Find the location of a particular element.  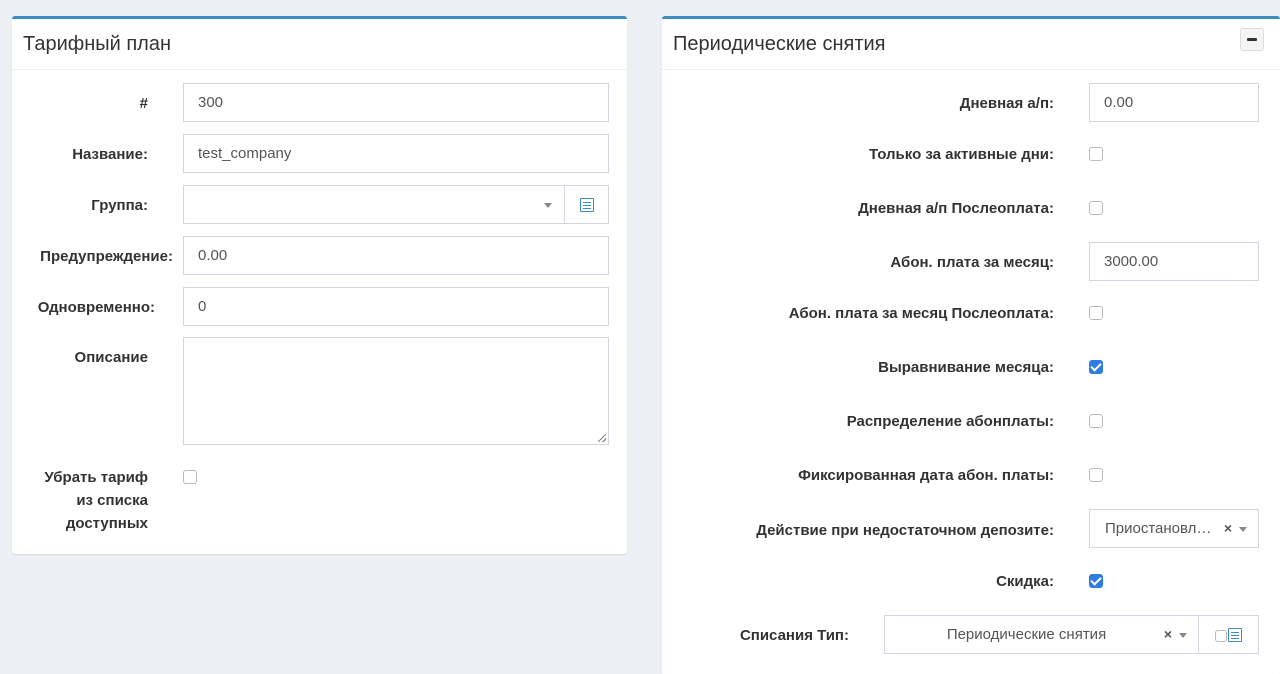

hide-tariff-checkbox is located at coordinates (190, 477).